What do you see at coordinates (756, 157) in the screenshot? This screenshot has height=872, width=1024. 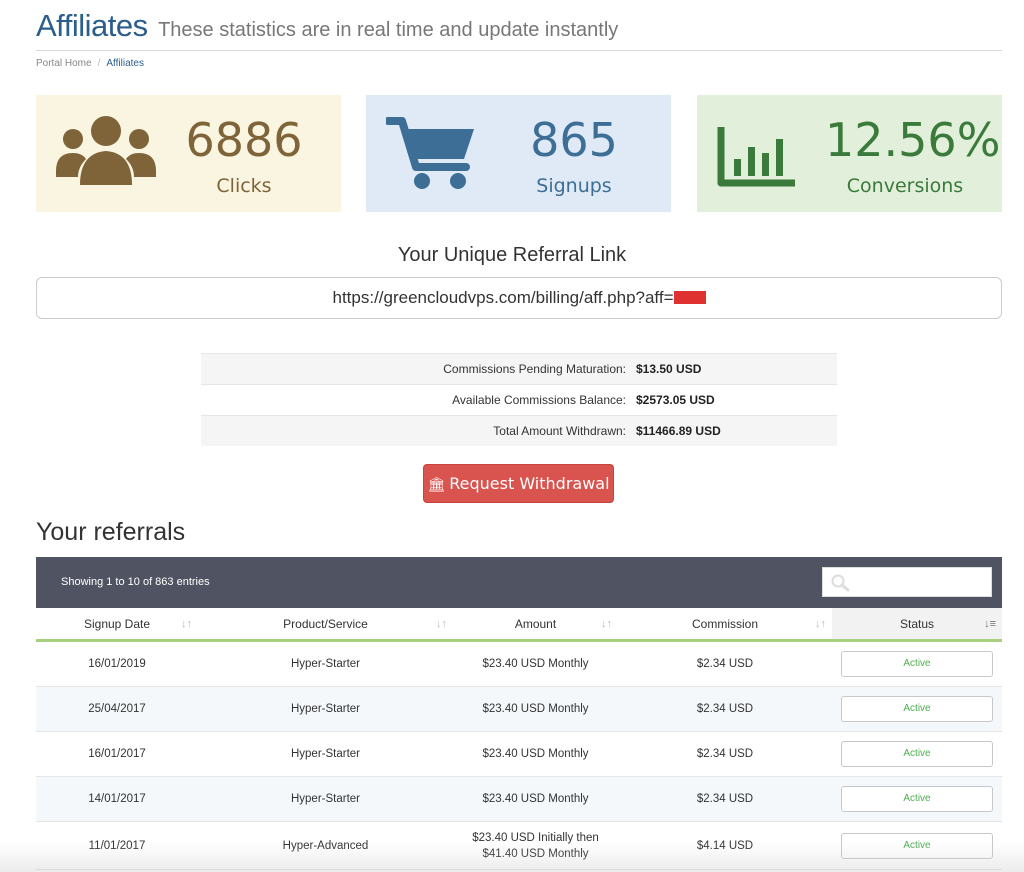 I see `bar-chart-icon` at bounding box center [756, 157].